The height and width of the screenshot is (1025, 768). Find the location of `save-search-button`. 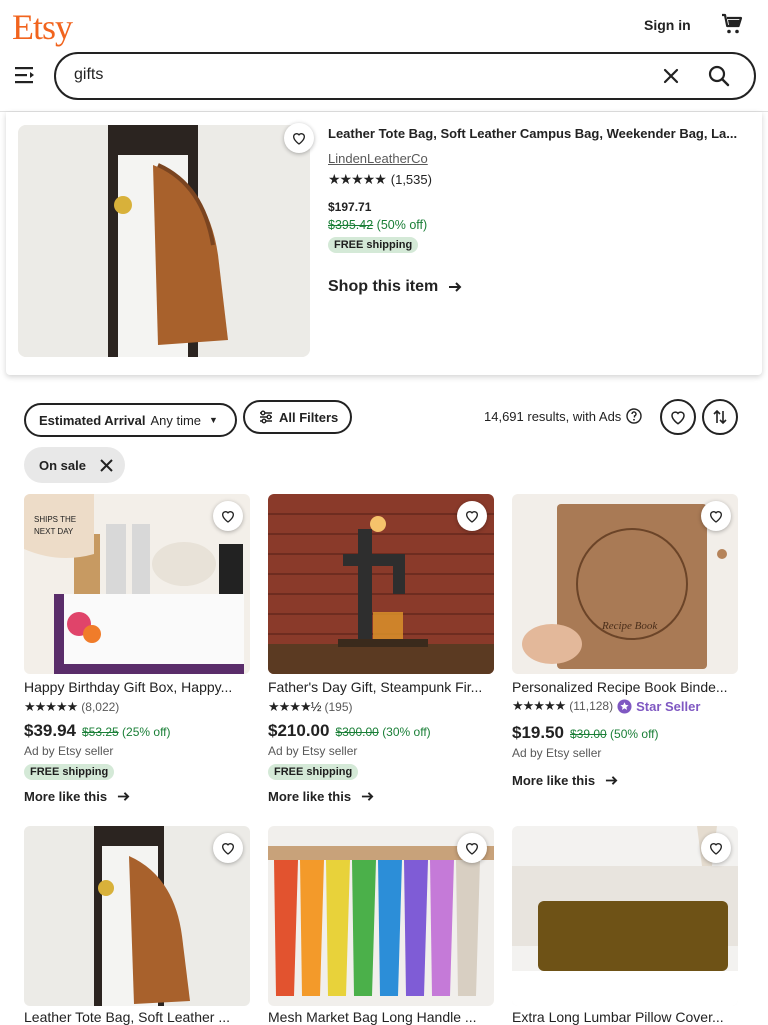

save-search-button is located at coordinates (678, 417).